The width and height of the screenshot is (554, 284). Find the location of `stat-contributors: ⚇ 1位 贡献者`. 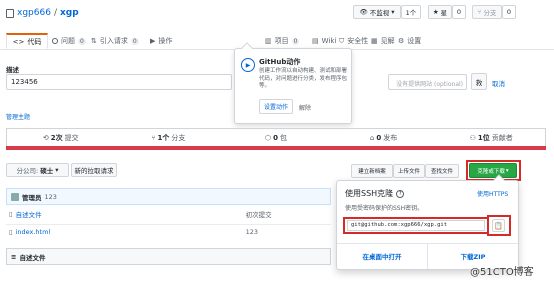

stat-contributors: ⚇ 1位 贡献者 is located at coordinates (491, 137).